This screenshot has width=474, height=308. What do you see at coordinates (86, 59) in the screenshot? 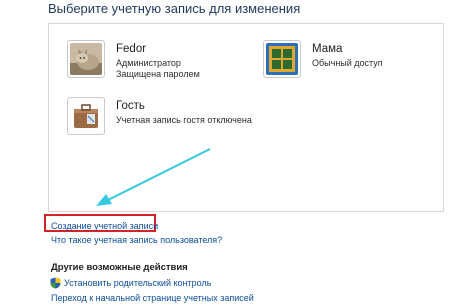
I see `cat-avatar-icon` at bounding box center [86, 59].